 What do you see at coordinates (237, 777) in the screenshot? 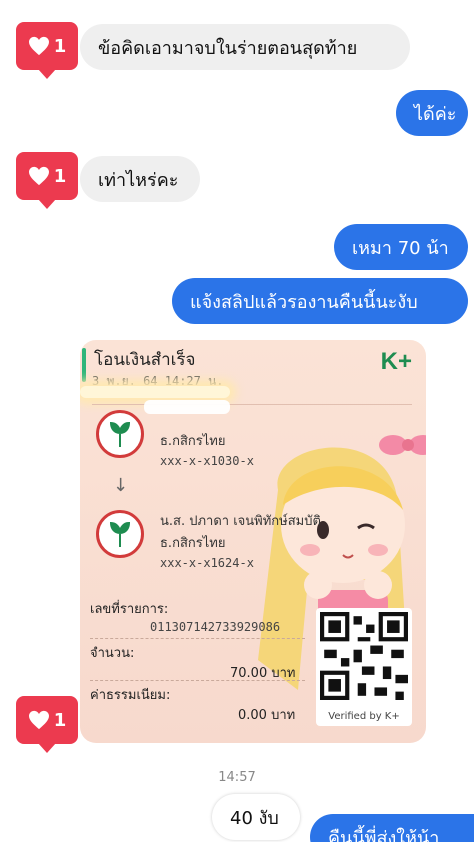
I see `message-timestamp: 14:57` at bounding box center [237, 777].